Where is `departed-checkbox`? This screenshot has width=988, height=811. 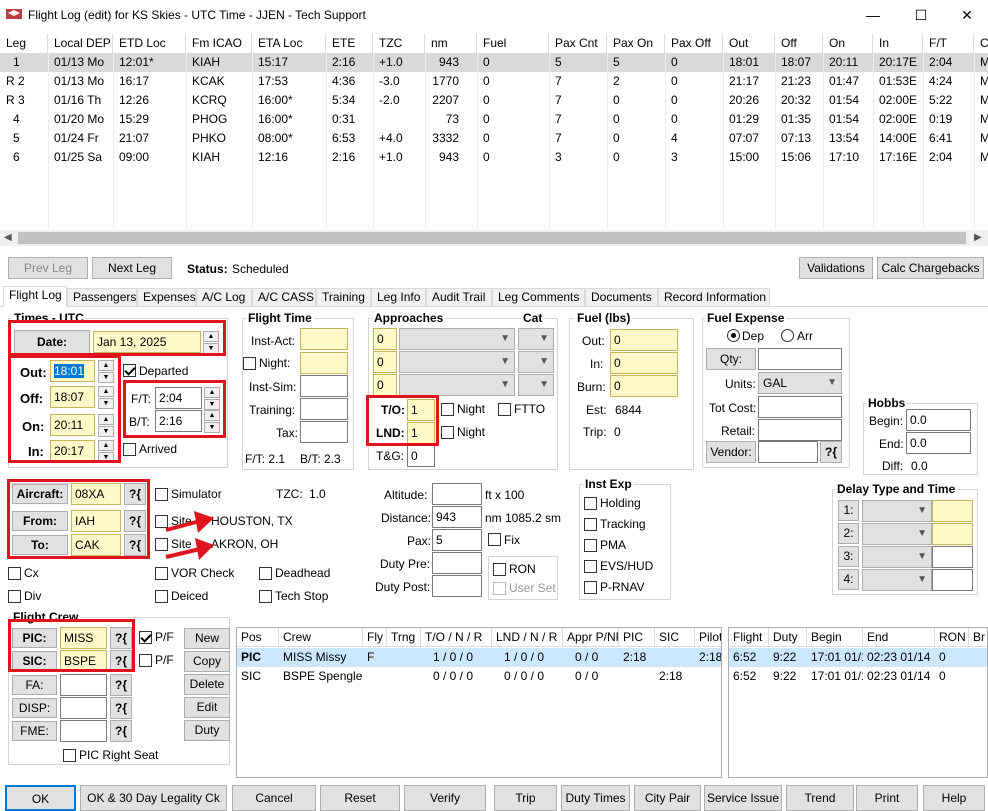
departed-checkbox is located at coordinates (129, 370).